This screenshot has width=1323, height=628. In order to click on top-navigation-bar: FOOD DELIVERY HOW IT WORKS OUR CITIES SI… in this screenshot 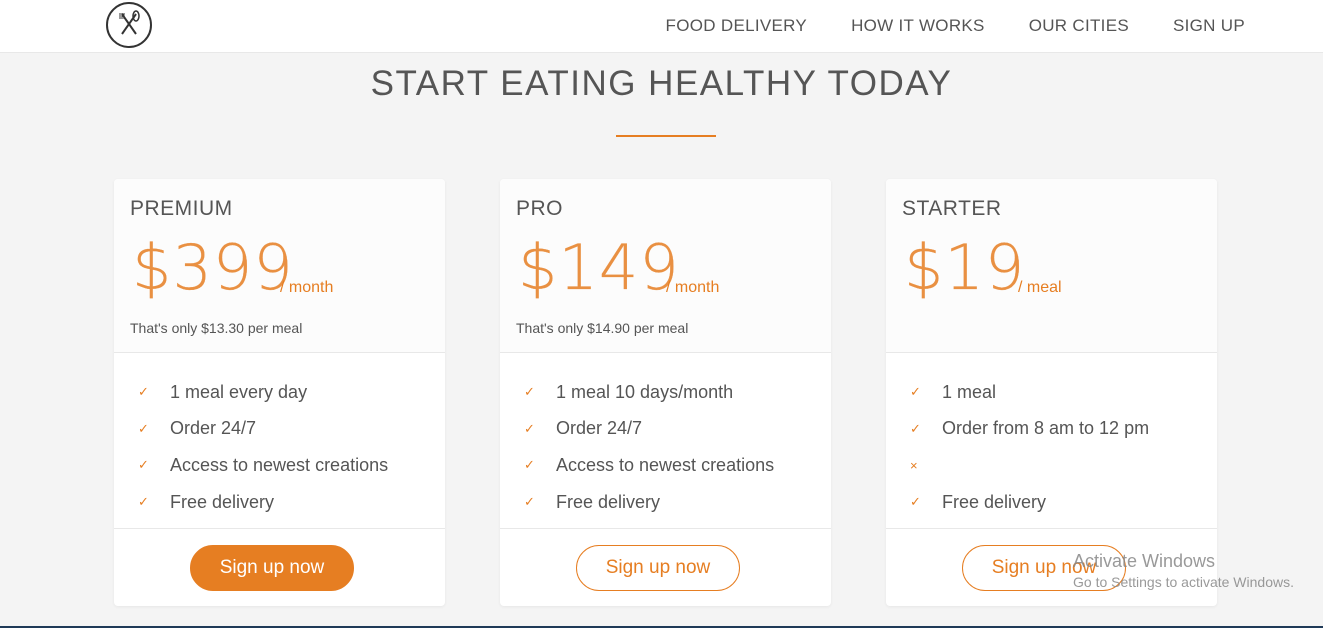, I will do `click(661, 26)`.